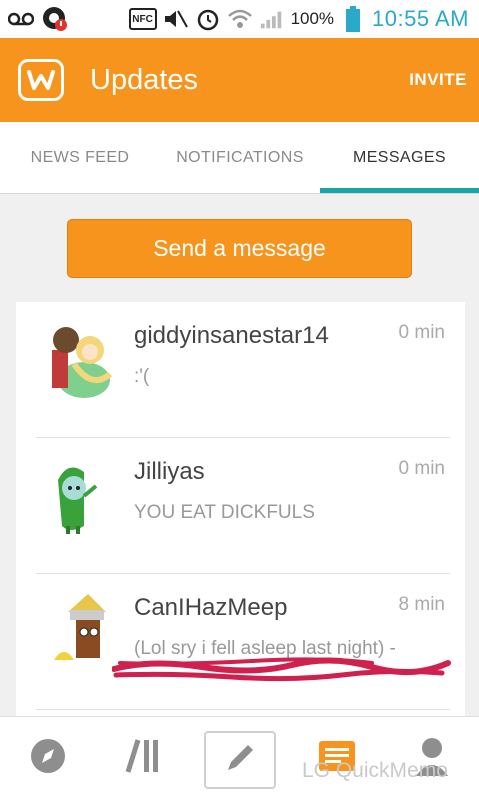  What do you see at coordinates (432, 758) in the screenshot?
I see `profile-button` at bounding box center [432, 758].